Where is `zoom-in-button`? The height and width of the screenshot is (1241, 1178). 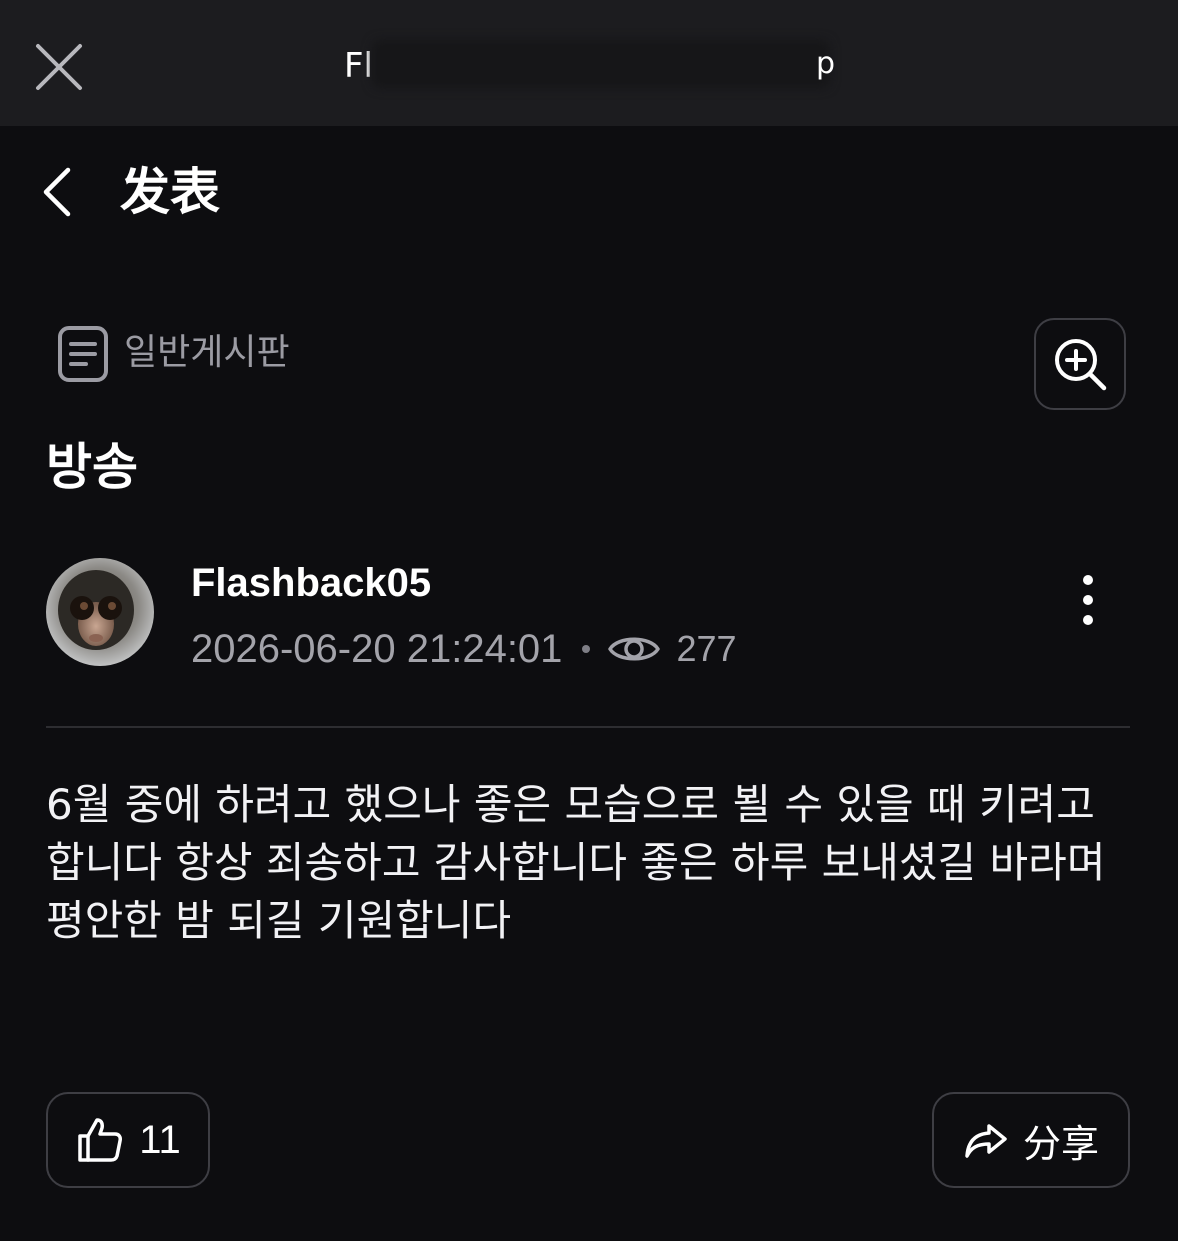 zoom-in-button is located at coordinates (1080, 364).